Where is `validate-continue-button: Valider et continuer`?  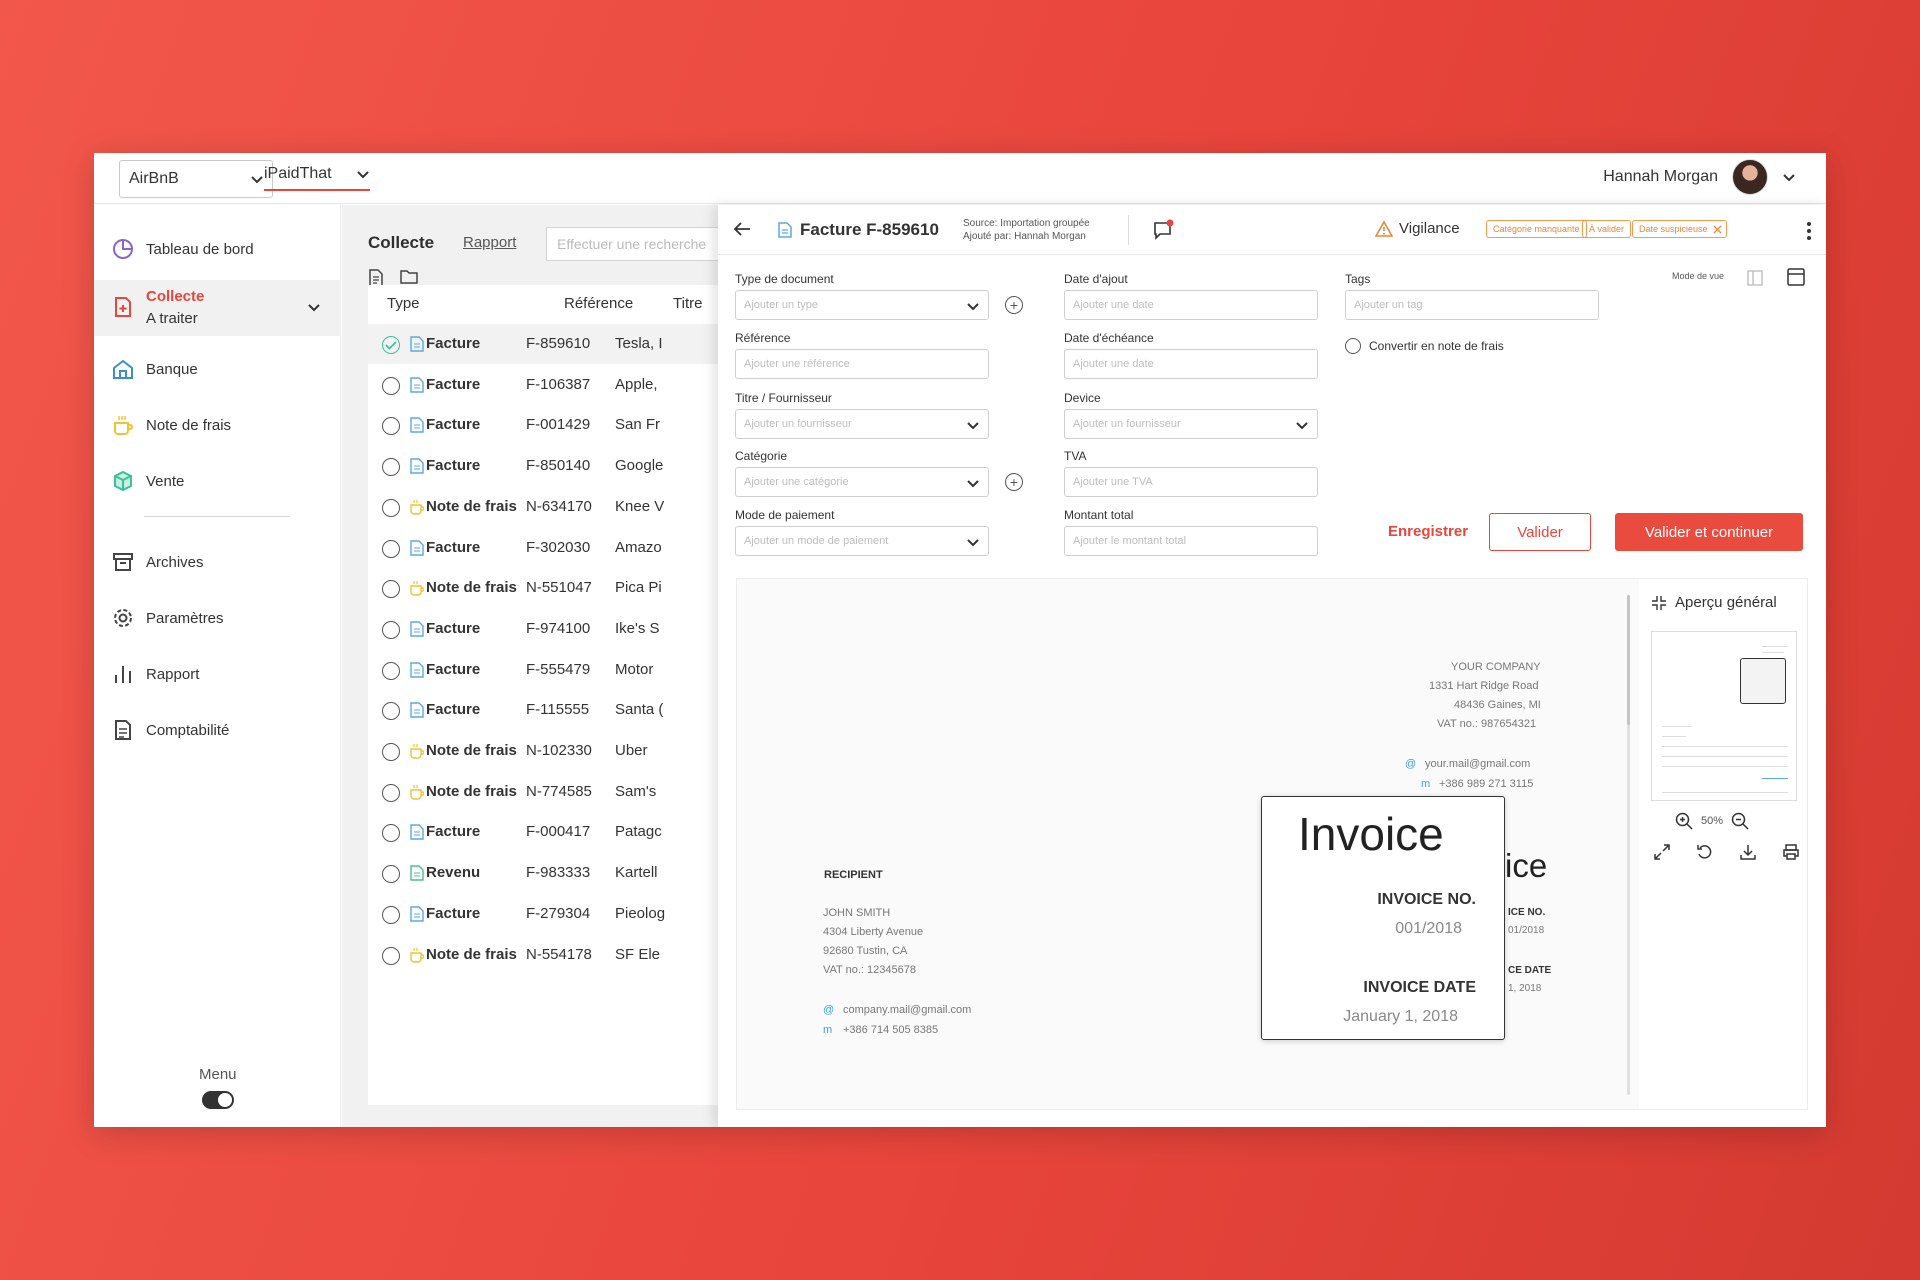
validate-continue-button: Valider et continuer is located at coordinates (1709, 532).